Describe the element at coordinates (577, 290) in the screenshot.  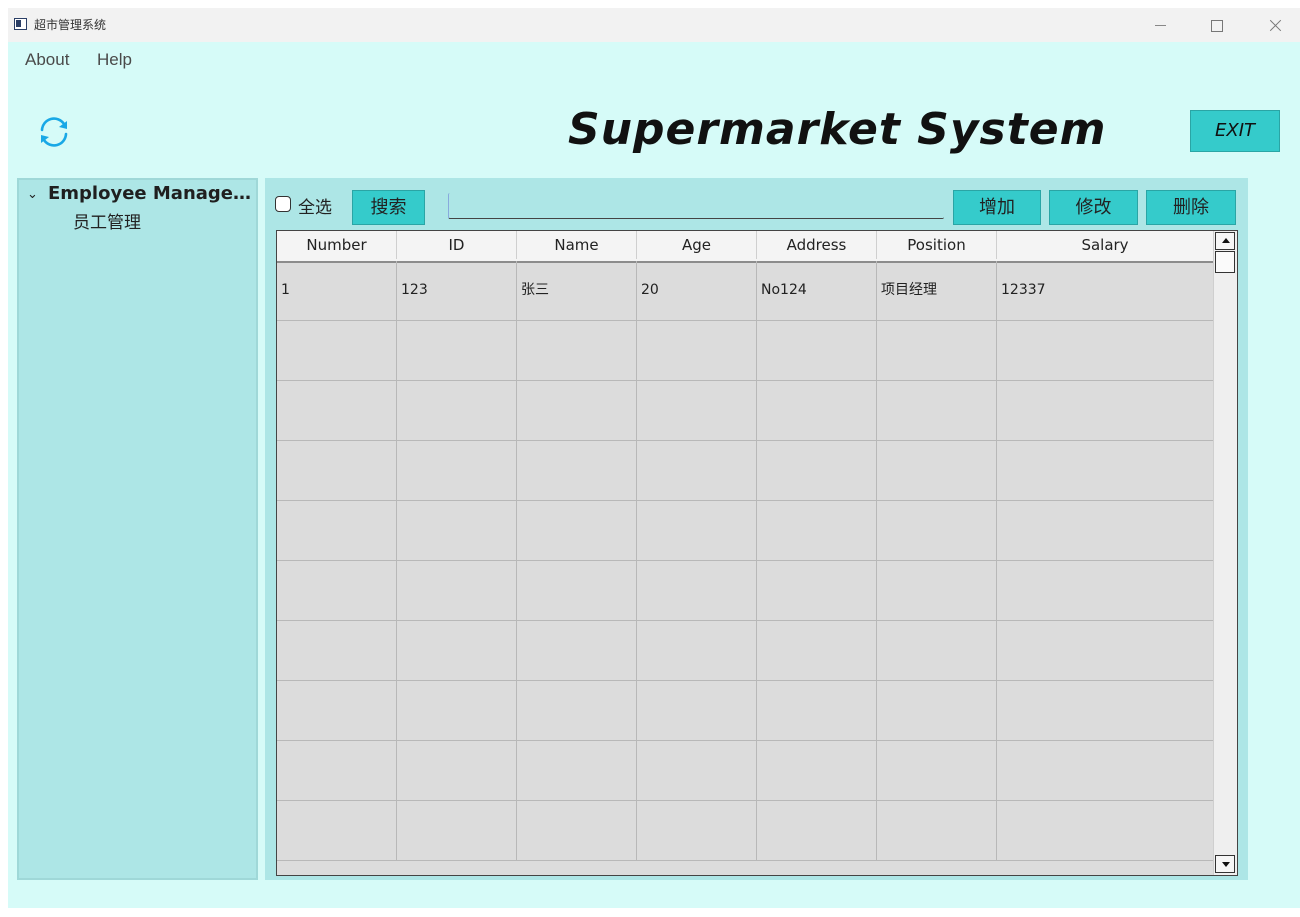
I see `cell-name: 张三` at that location.